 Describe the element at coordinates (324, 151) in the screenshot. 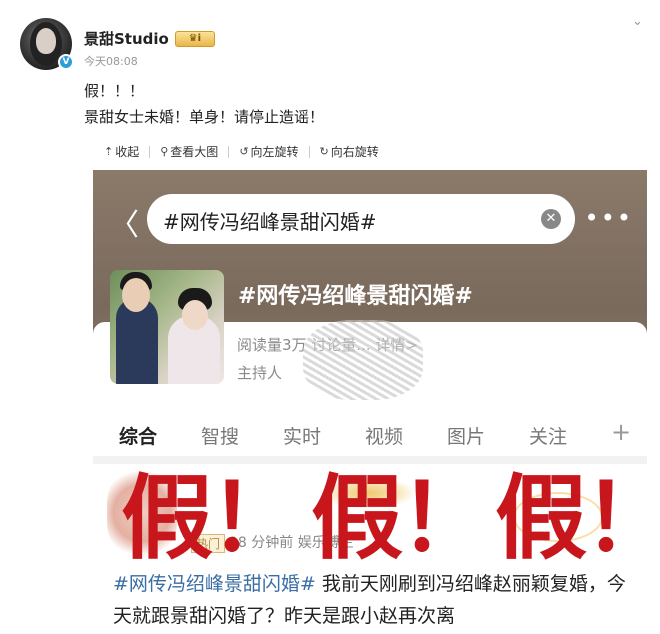

I see `rotate-right-icon: ↻` at that location.